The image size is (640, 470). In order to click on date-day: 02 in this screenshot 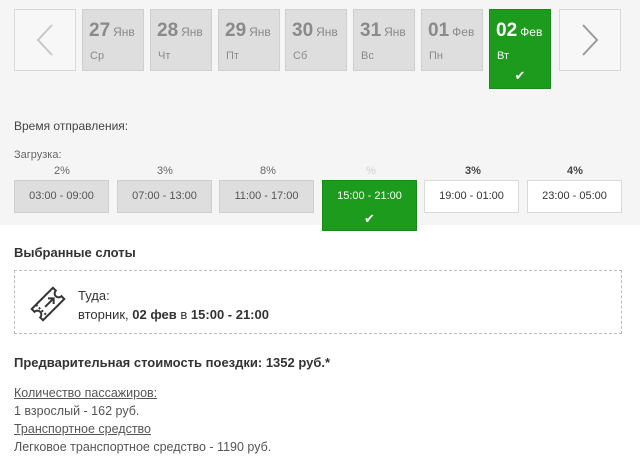, I will do `click(507, 30)`.